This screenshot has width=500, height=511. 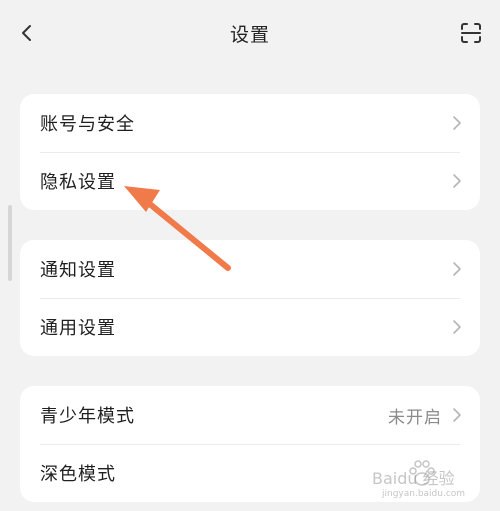 I want to click on scan-icon, so click(x=471, y=33).